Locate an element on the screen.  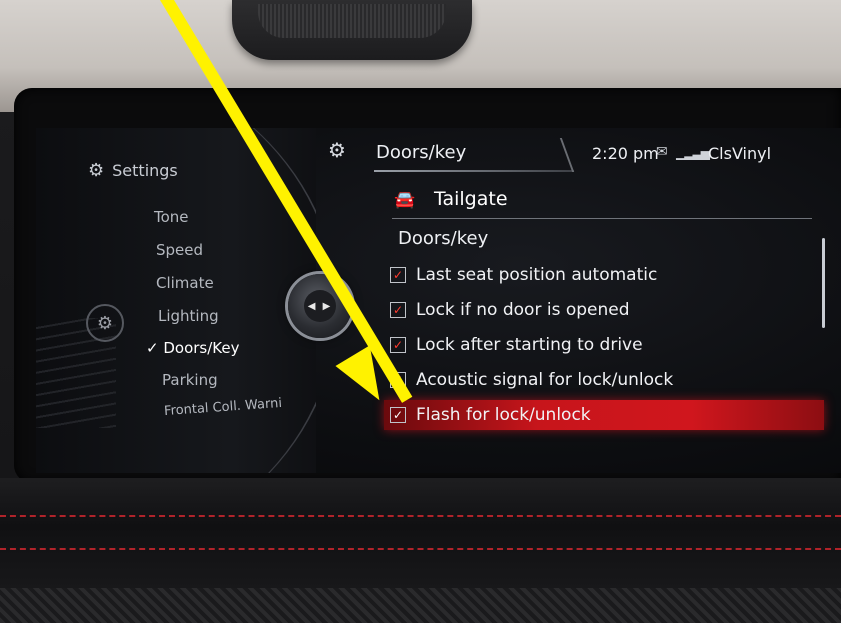
signal-bars-icon: ▁▂▃▅ is located at coordinates (693, 153).